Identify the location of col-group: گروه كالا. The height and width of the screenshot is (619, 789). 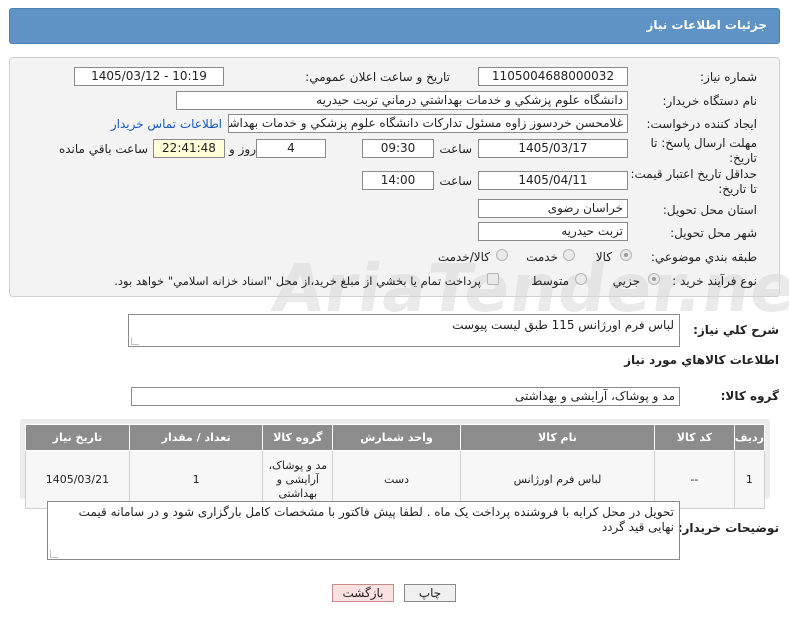
(298, 437).